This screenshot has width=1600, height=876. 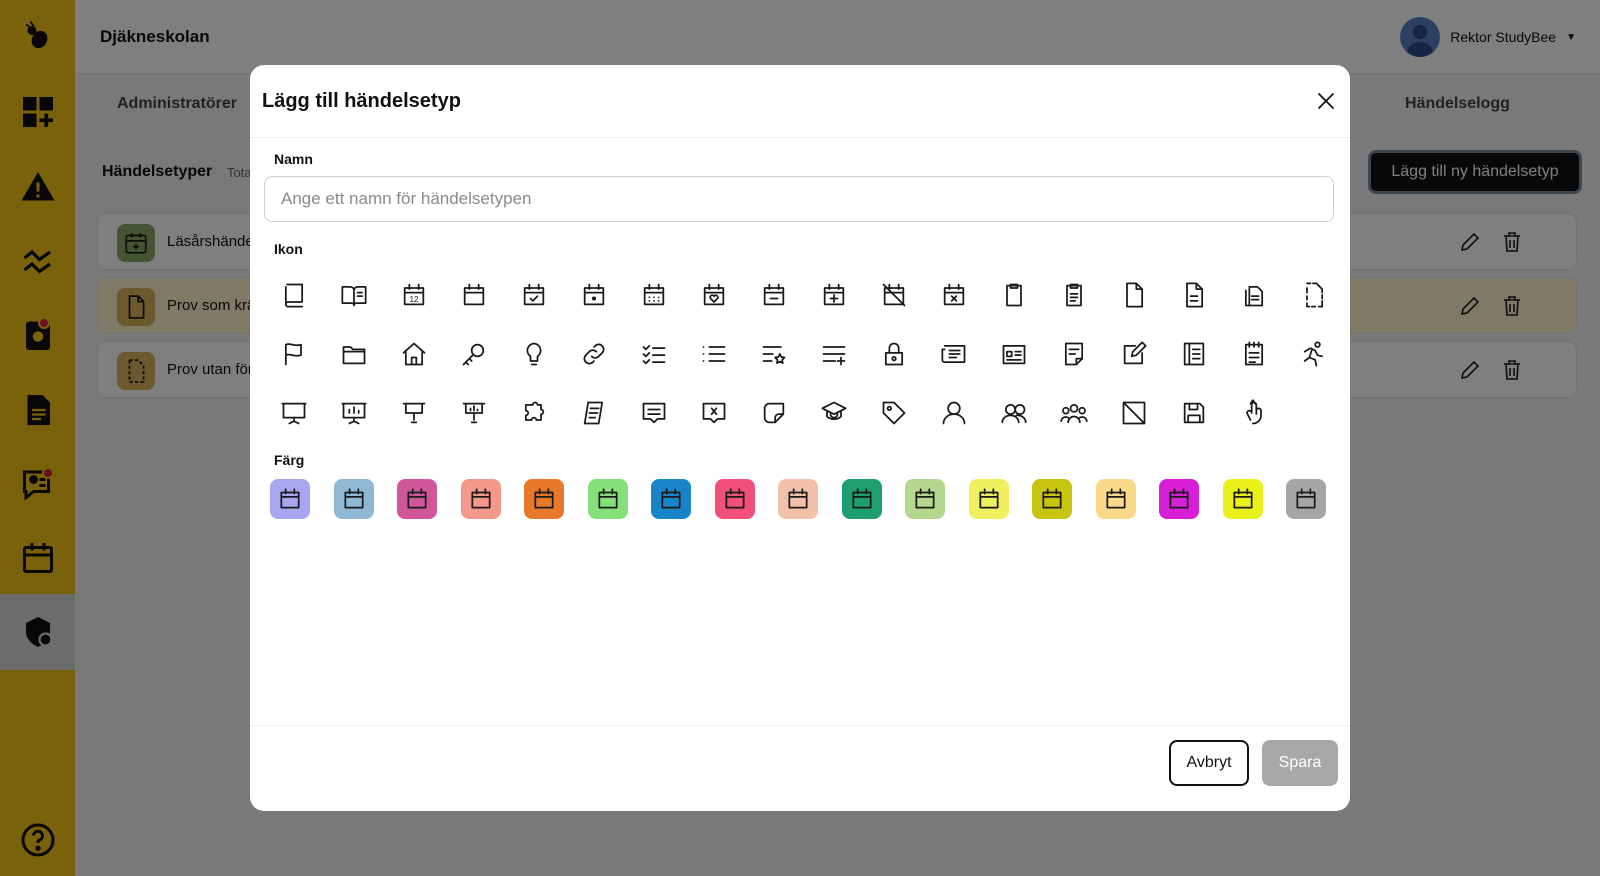 What do you see at coordinates (534, 412) in the screenshot?
I see `puzzle-icon` at bounding box center [534, 412].